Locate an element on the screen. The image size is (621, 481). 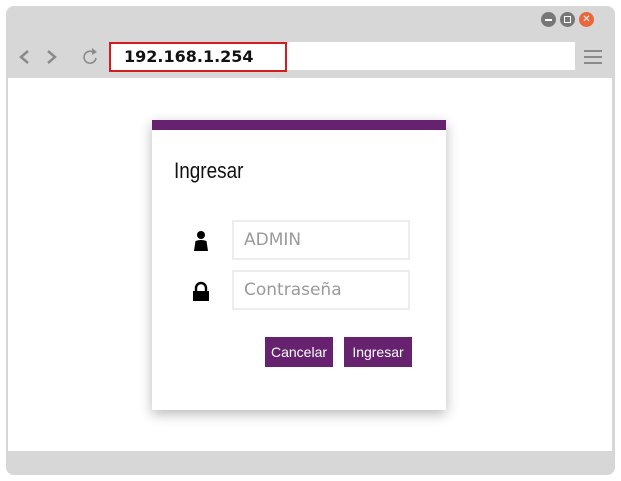
login-title: Ingresar is located at coordinates (209, 170).